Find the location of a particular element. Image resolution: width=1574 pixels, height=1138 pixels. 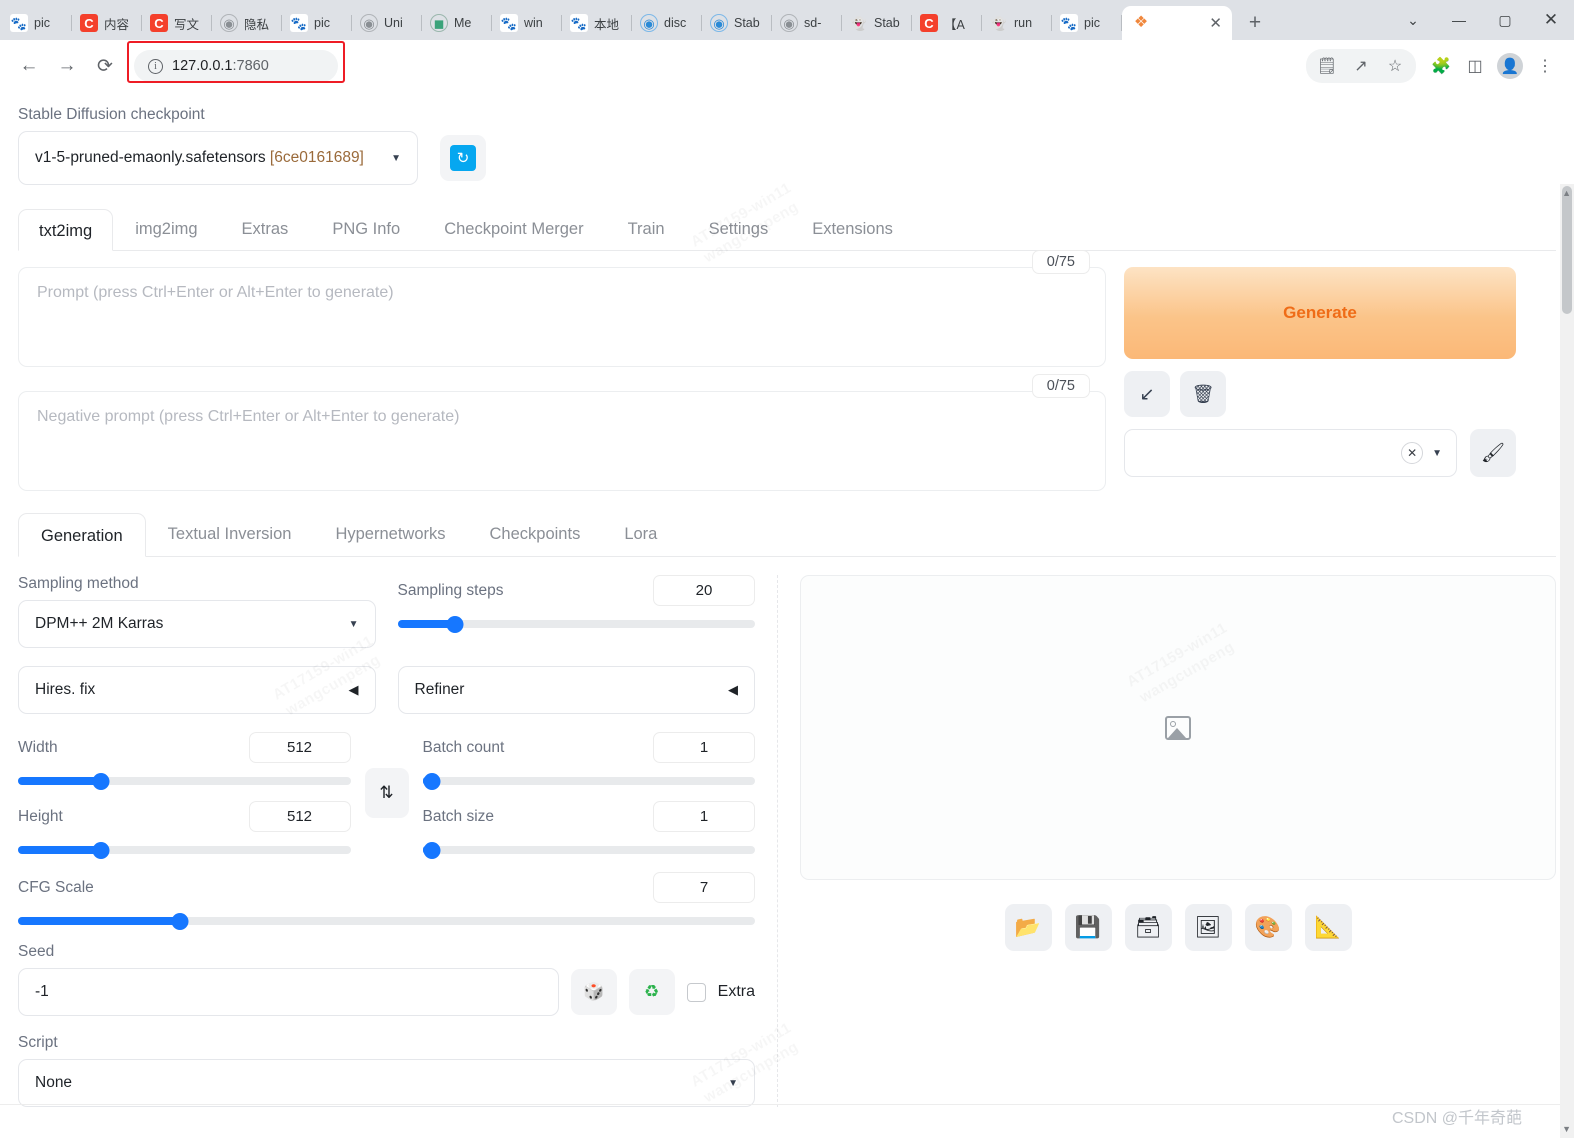

subtab-textual-inversion: Textual Inversion is located at coordinates (230, 534).